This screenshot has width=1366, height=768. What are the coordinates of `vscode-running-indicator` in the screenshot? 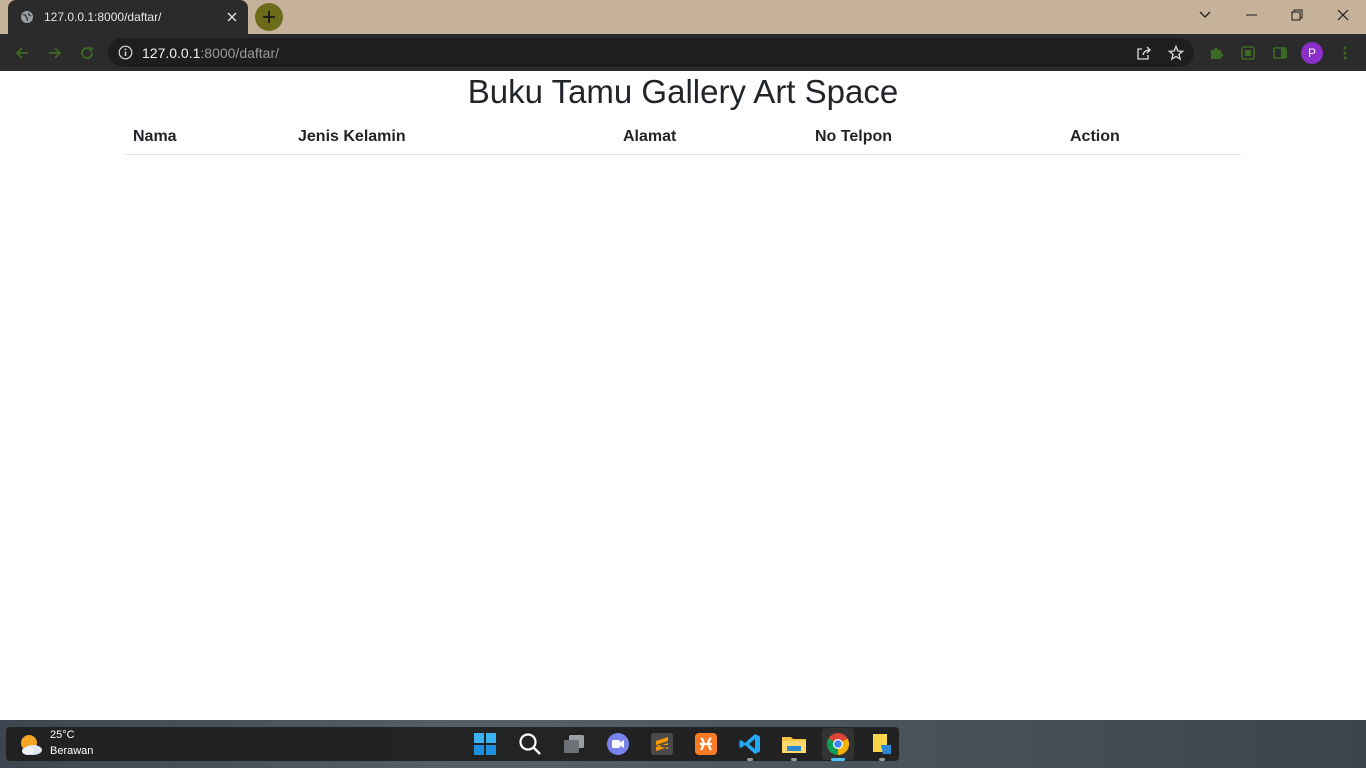 It's located at (750, 759).